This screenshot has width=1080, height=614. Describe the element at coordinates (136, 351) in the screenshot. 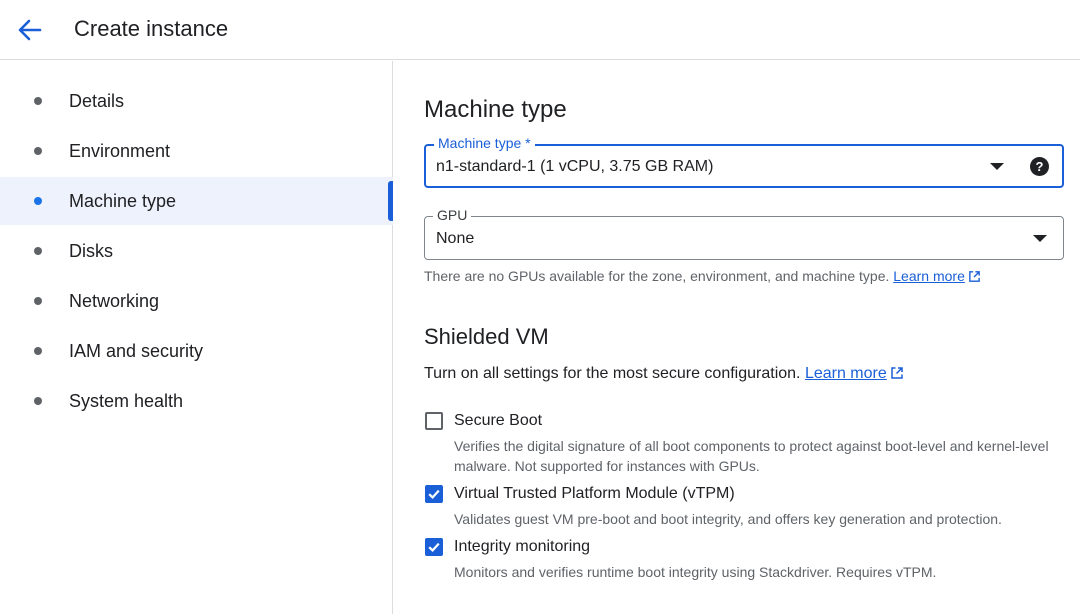

I see `sidebar-item-label: IAM and security` at that location.